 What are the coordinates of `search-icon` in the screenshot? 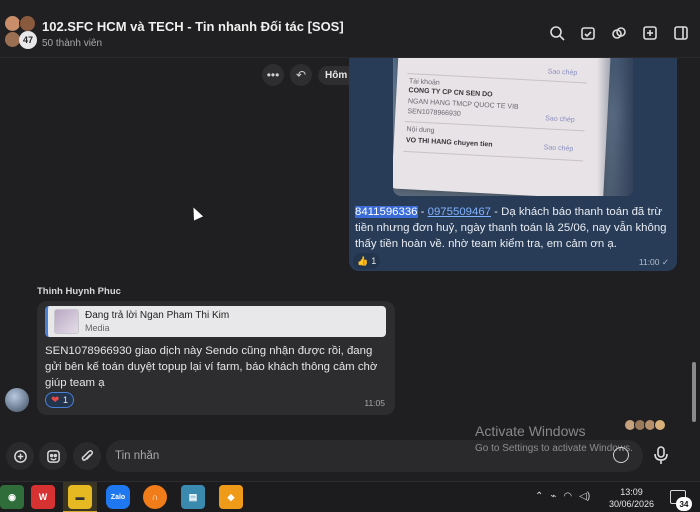 It's located at (557, 33).